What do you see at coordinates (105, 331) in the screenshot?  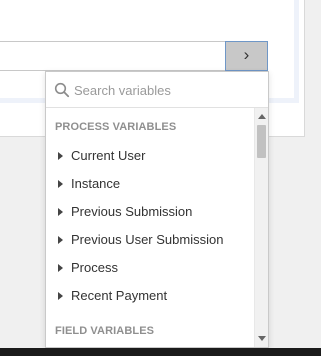 I see `section-label-field-variables: FIELD VARIABLES` at bounding box center [105, 331].